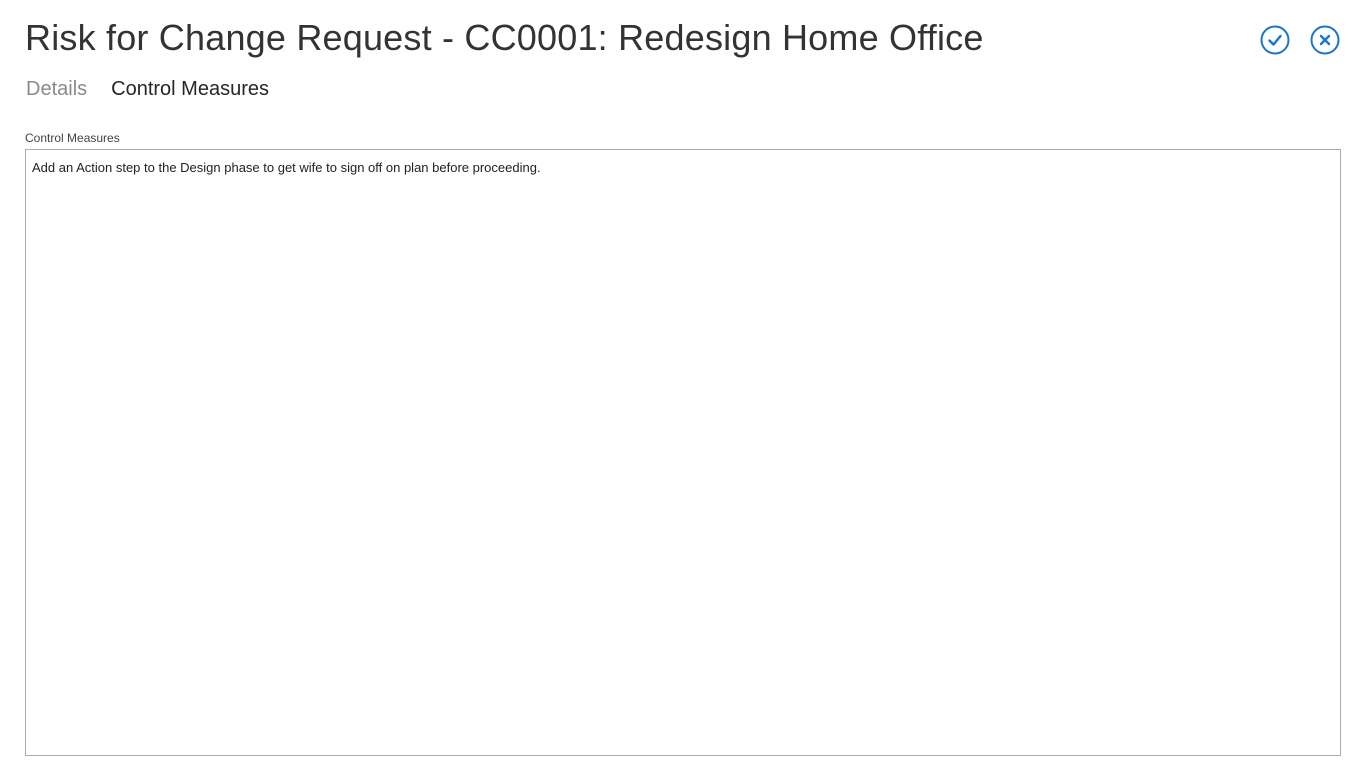 The image size is (1366, 768). What do you see at coordinates (190, 89) in the screenshot?
I see `tab-control-measures: Control Measures` at bounding box center [190, 89].